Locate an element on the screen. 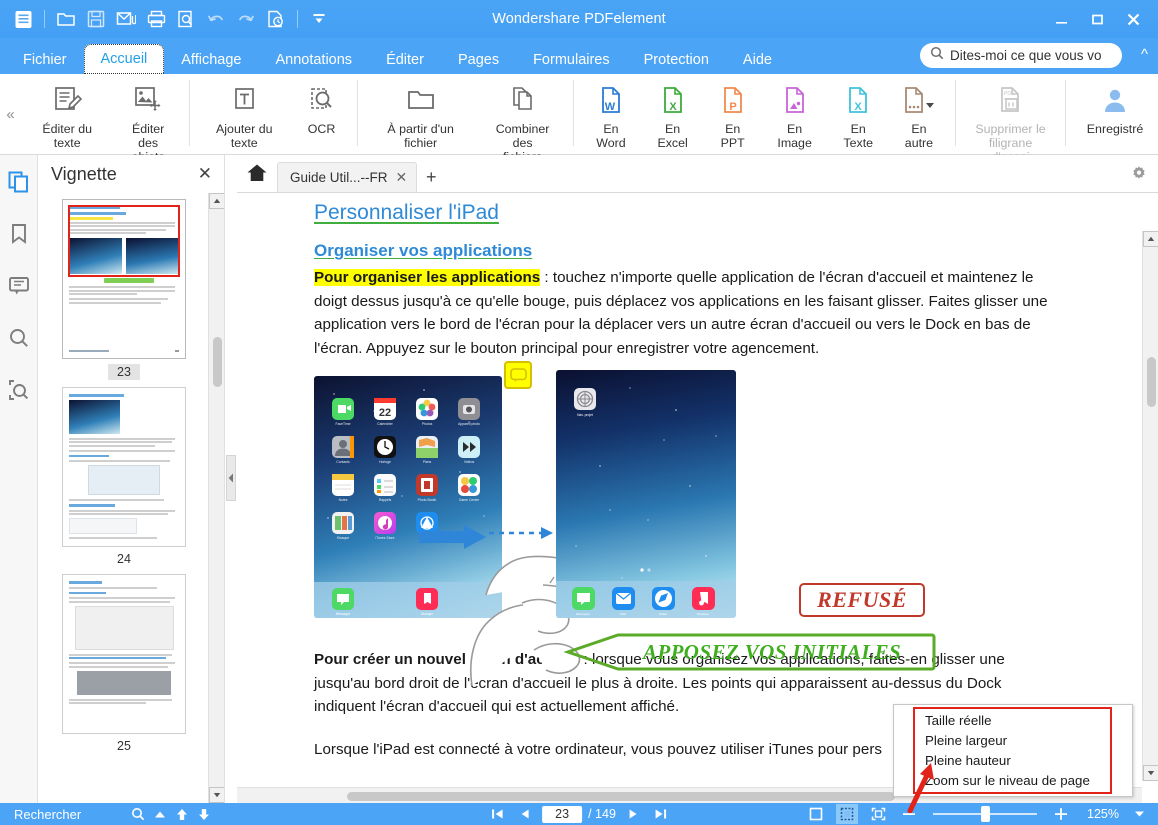  tab--diter: Éditer is located at coordinates (405, 60).